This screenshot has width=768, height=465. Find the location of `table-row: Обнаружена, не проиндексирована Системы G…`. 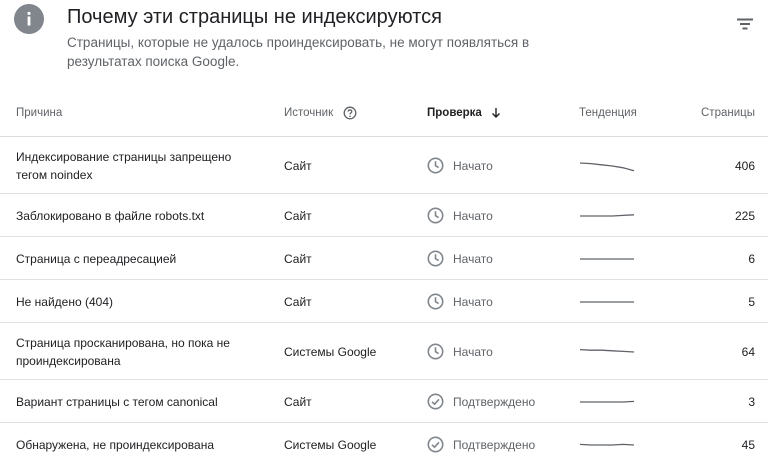

table-row: Обнаружена, не проиндексирована Системы G… is located at coordinates (384, 444).